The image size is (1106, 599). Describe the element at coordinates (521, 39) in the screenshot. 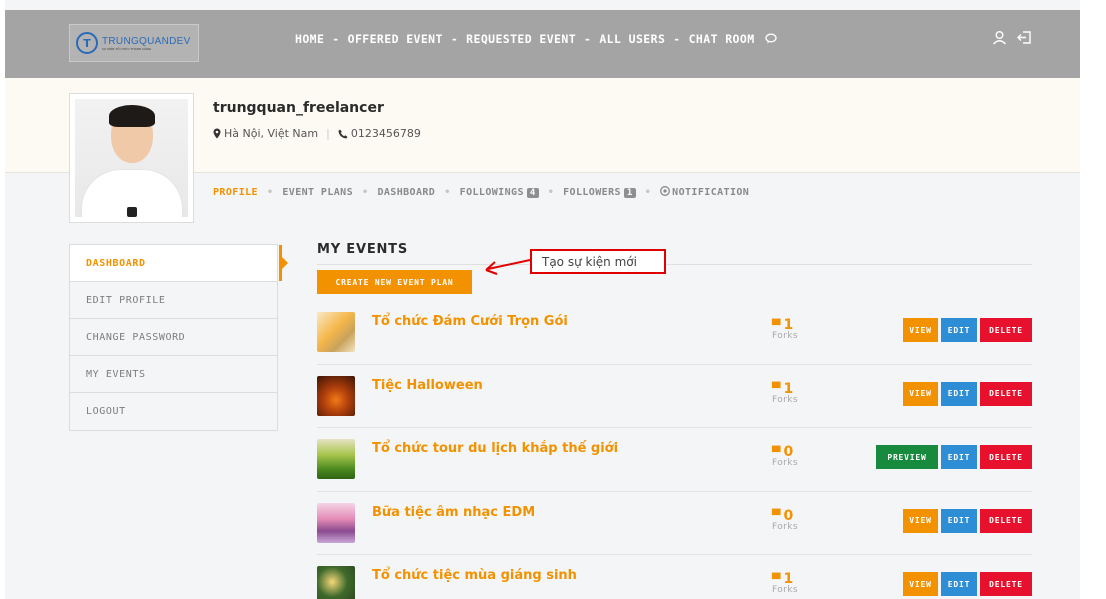

I see `nav-requested-event: REQUESTED EVENT` at that location.